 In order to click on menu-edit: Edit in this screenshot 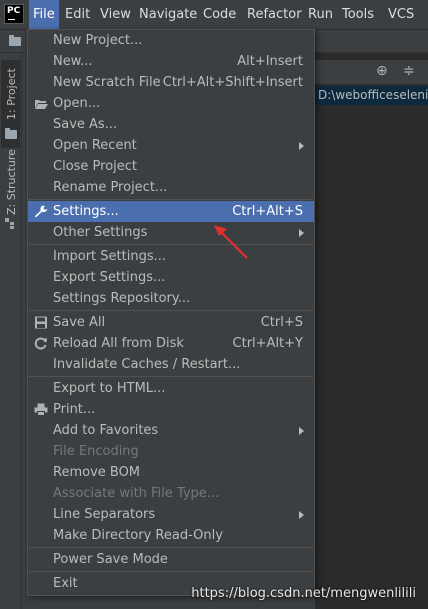, I will do `click(77, 14)`.